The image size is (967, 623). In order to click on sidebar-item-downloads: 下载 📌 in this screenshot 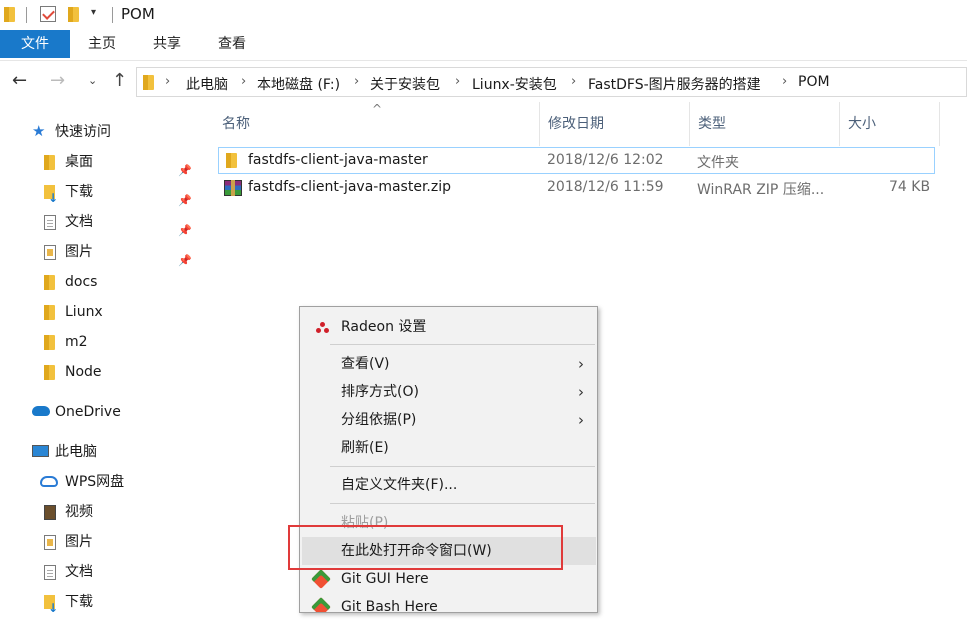, I will do `click(122, 195)`.